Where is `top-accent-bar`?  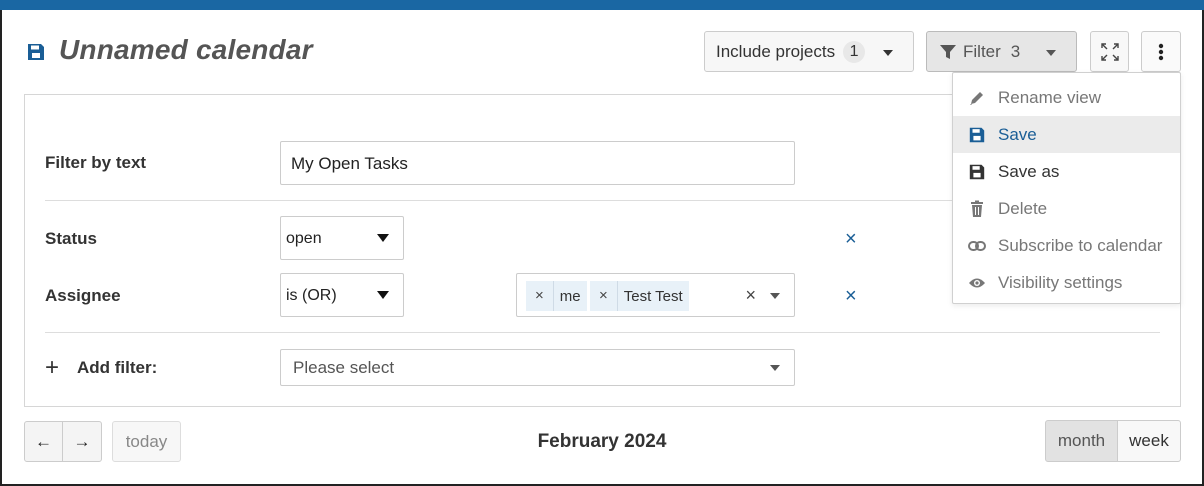
top-accent-bar is located at coordinates (602, 5).